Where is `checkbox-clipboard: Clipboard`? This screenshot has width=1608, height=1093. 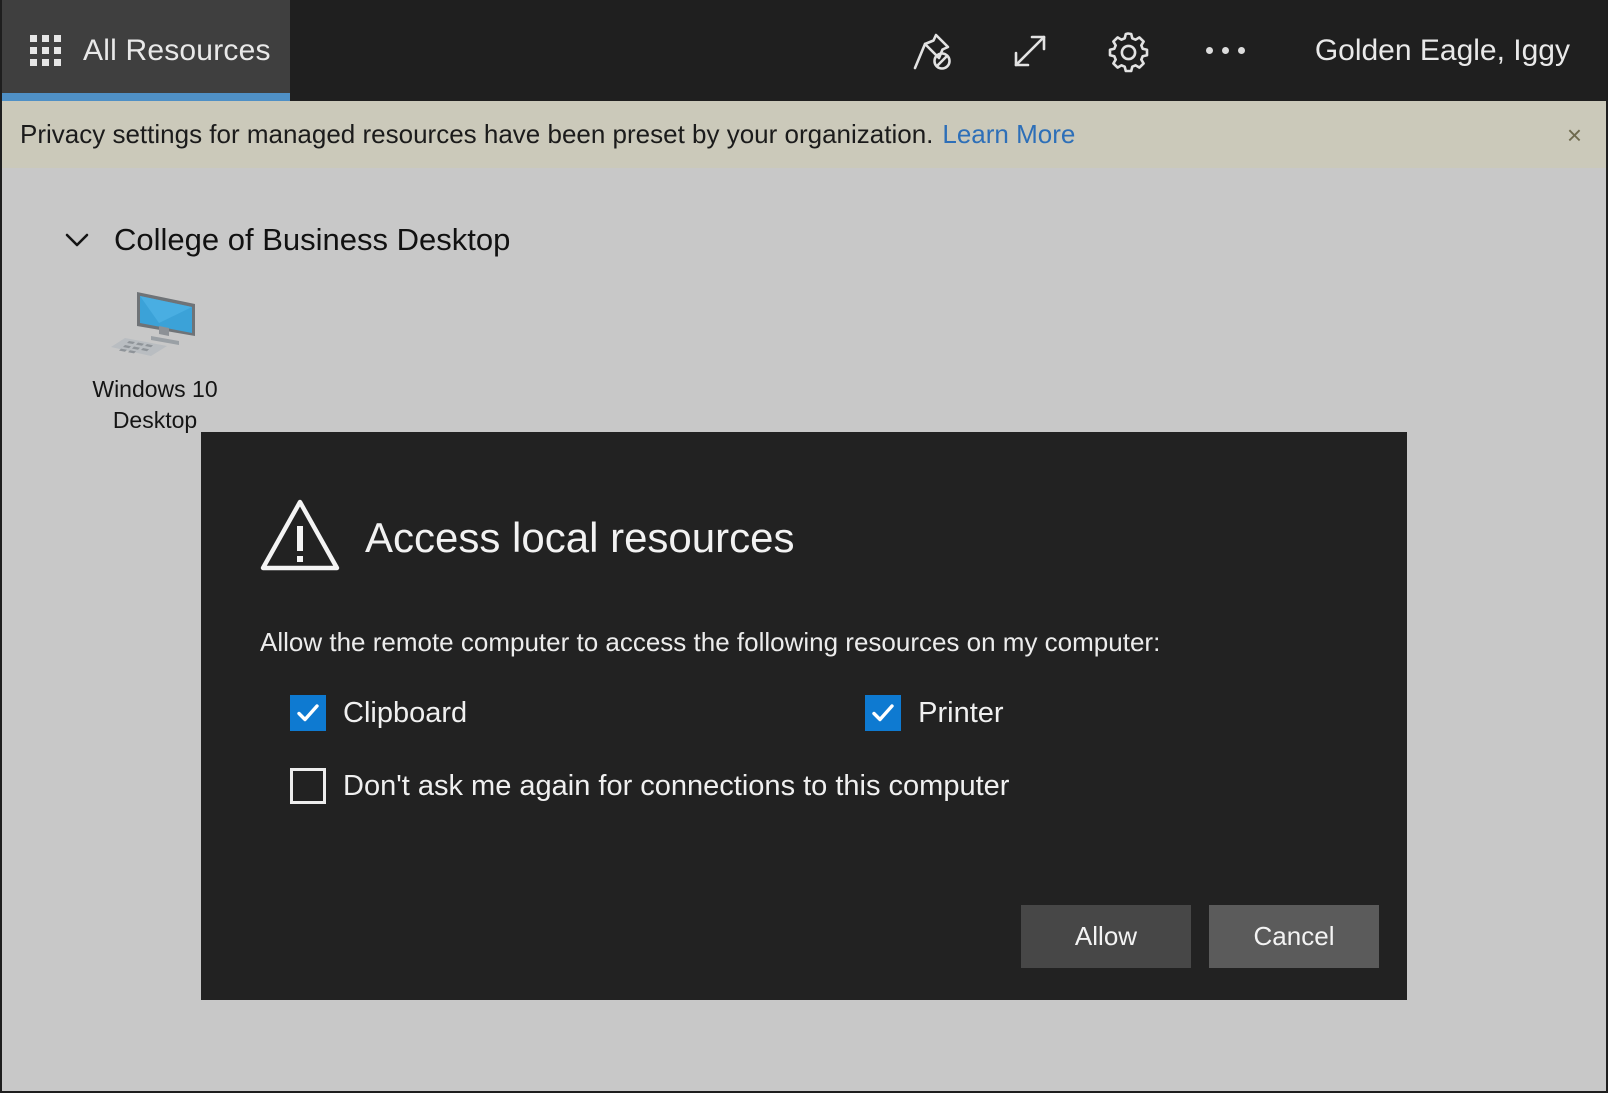 checkbox-clipboard: Clipboard is located at coordinates (378, 713).